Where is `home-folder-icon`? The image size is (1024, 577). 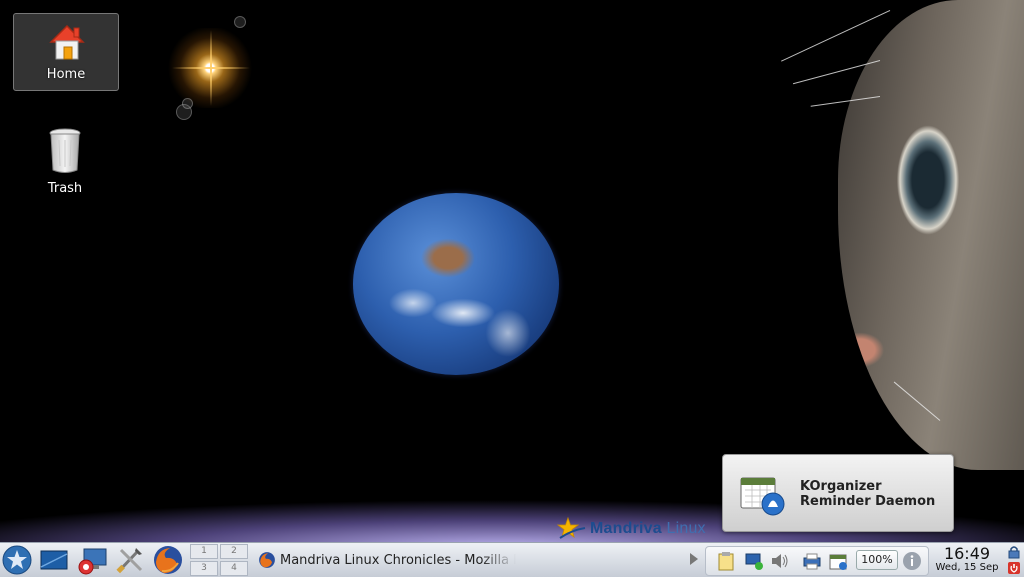 home-folder-icon is located at coordinates (67, 42).